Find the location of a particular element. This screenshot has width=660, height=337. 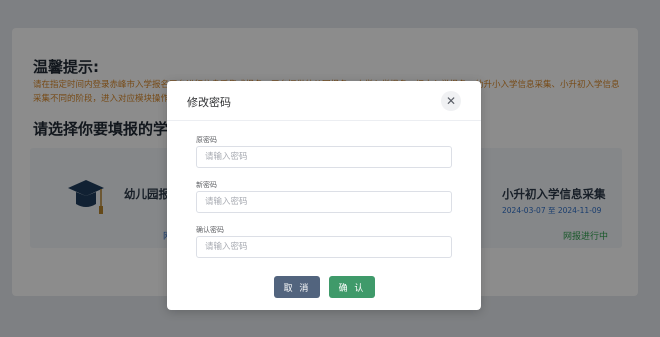

confirm-password-input is located at coordinates (324, 247).